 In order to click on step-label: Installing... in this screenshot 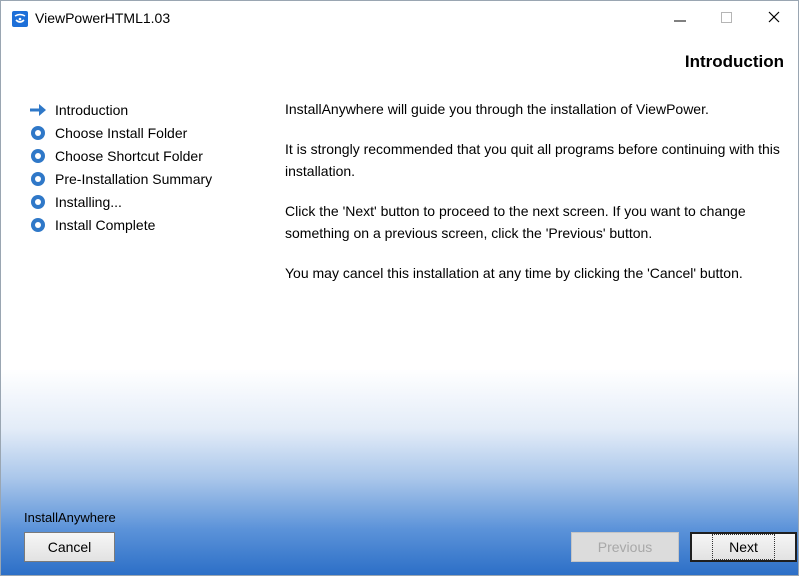, I will do `click(88, 201)`.